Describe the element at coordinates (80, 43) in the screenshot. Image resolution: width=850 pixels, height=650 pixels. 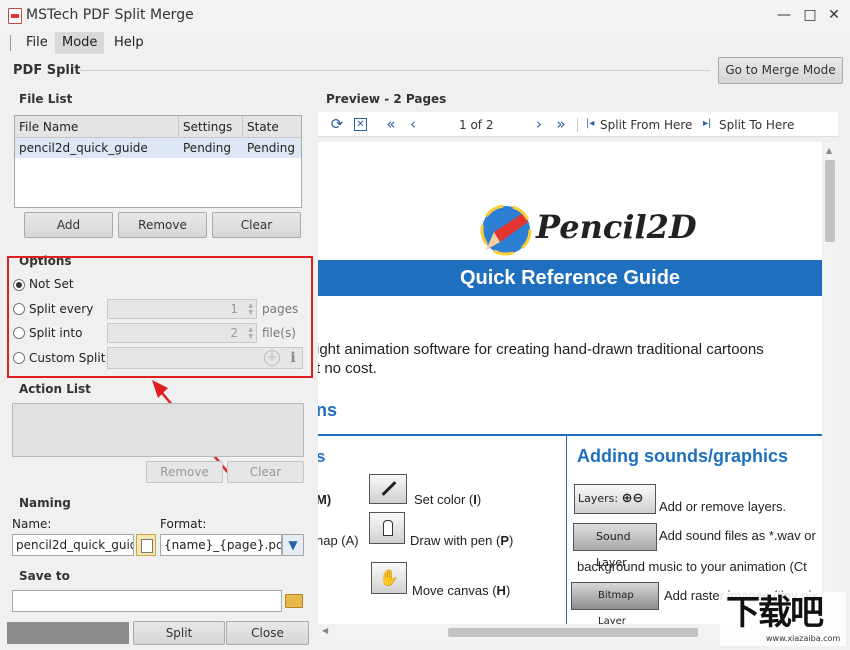
I see `menu-mode: Mode` at that location.